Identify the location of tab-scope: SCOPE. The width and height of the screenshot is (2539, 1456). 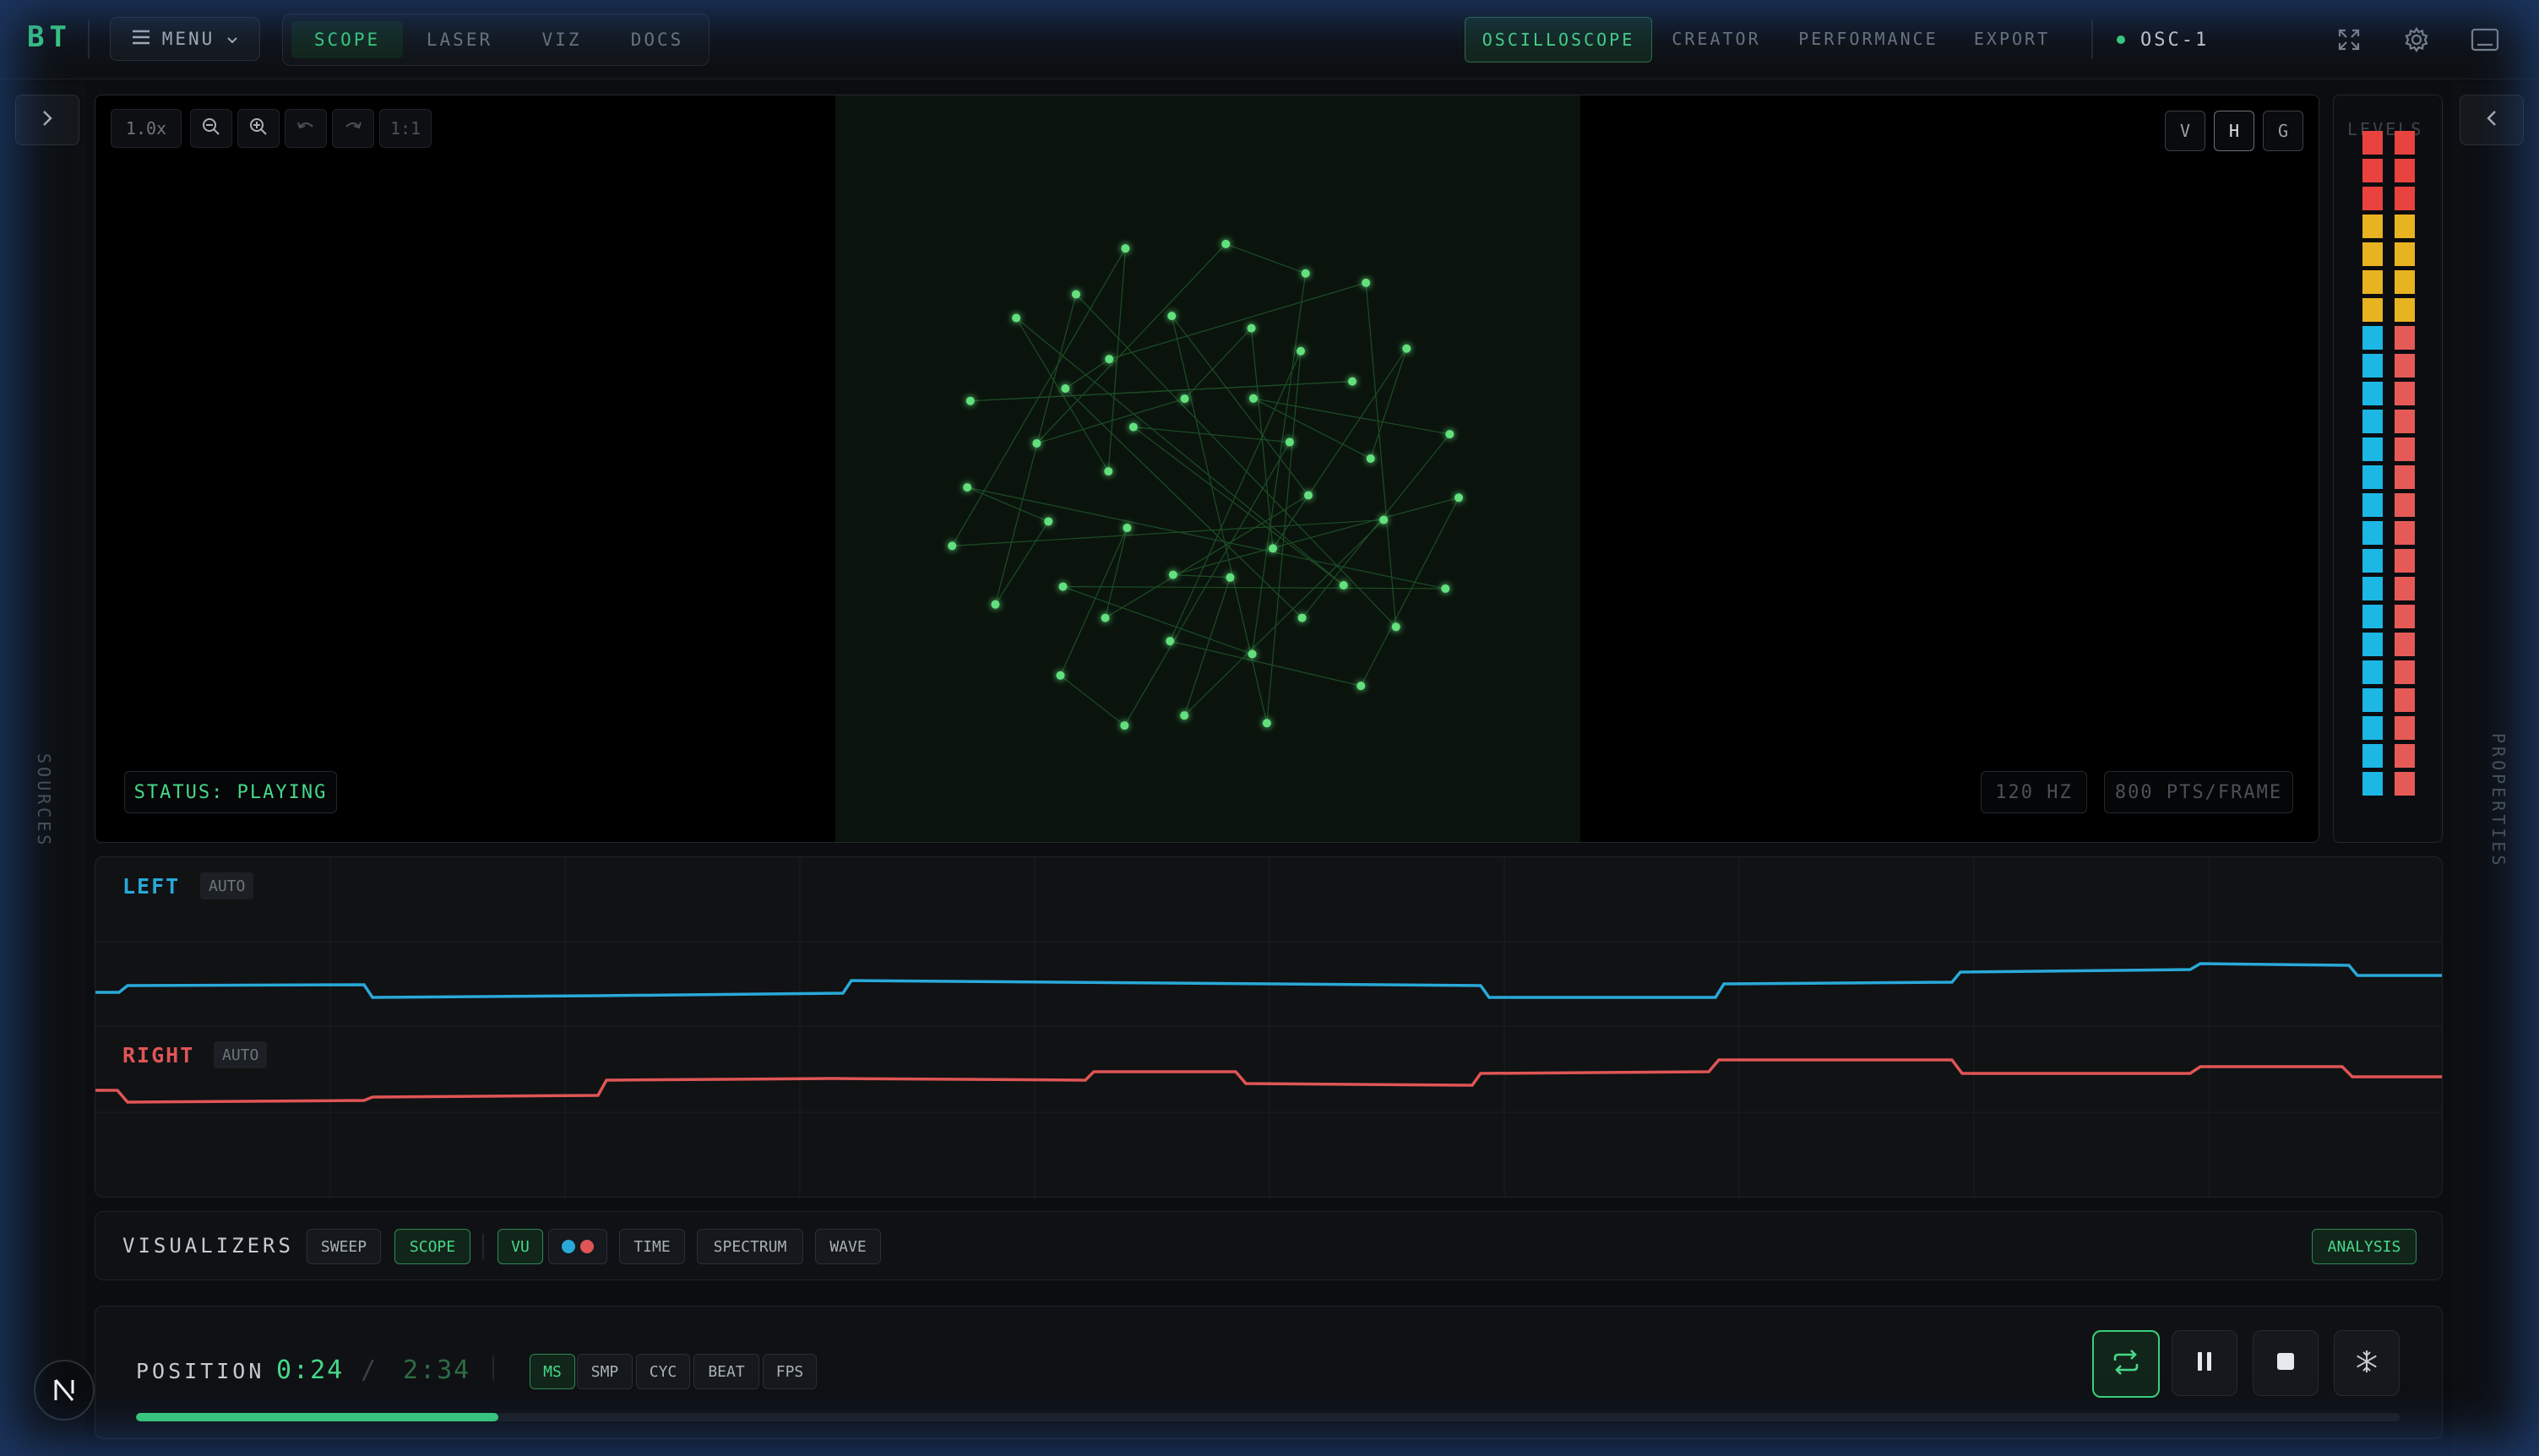
(347, 39).